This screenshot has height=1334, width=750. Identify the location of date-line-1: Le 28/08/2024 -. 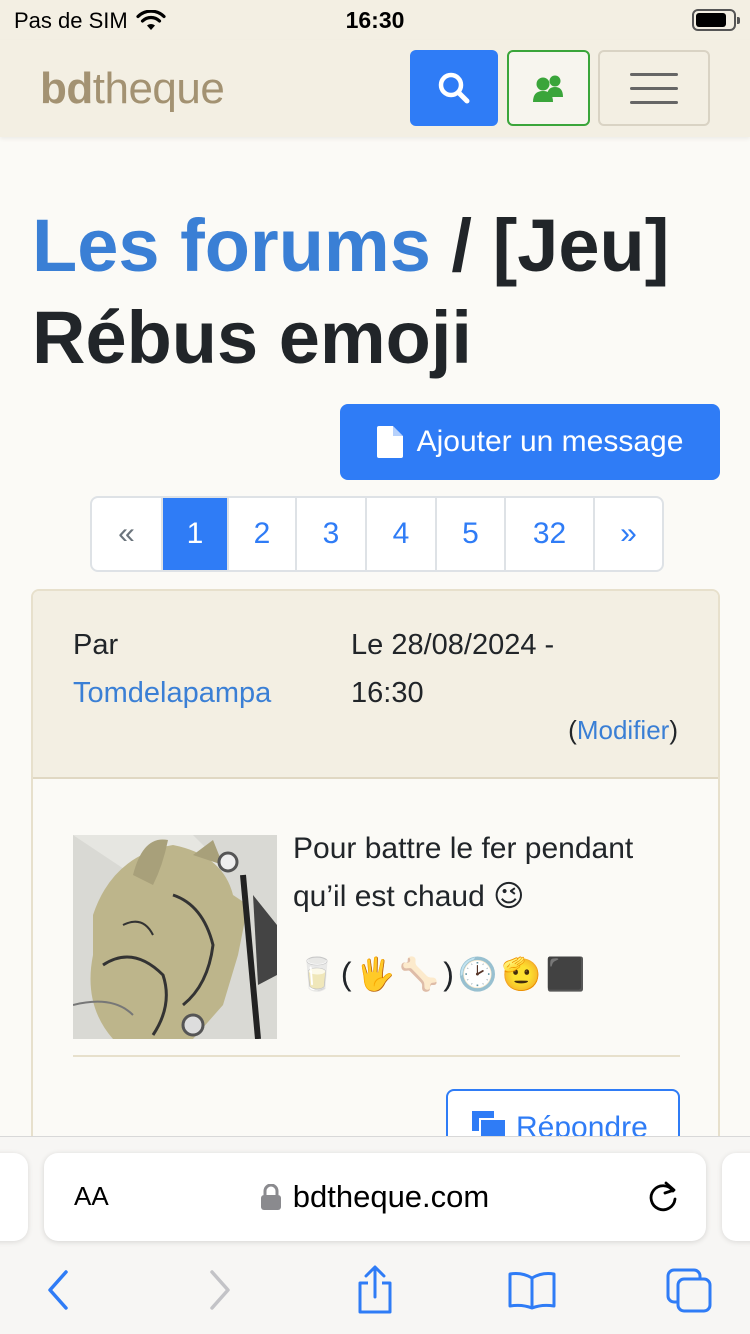
(453, 645).